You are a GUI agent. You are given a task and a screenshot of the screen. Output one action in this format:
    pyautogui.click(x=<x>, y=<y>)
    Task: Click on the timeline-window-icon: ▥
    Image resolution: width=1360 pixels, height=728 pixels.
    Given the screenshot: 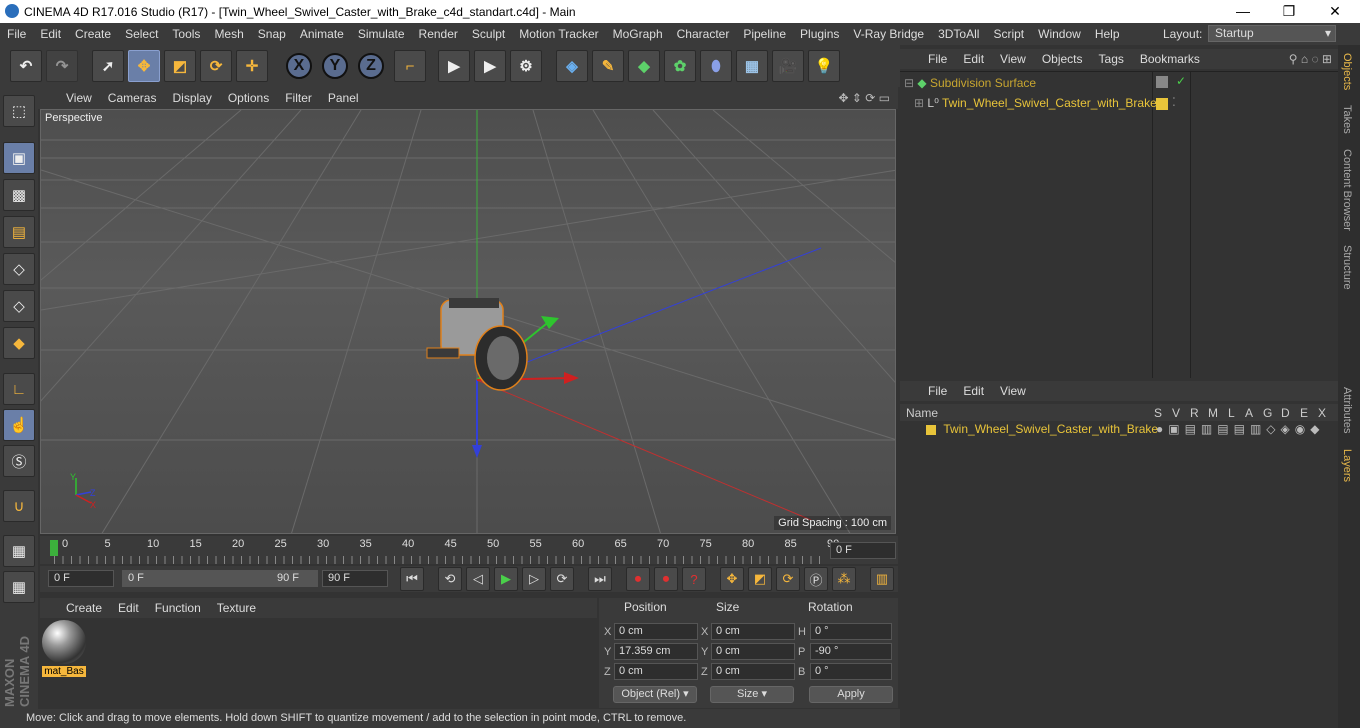 What is the action you would take?
    pyautogui.click(x=882, y=579)
    